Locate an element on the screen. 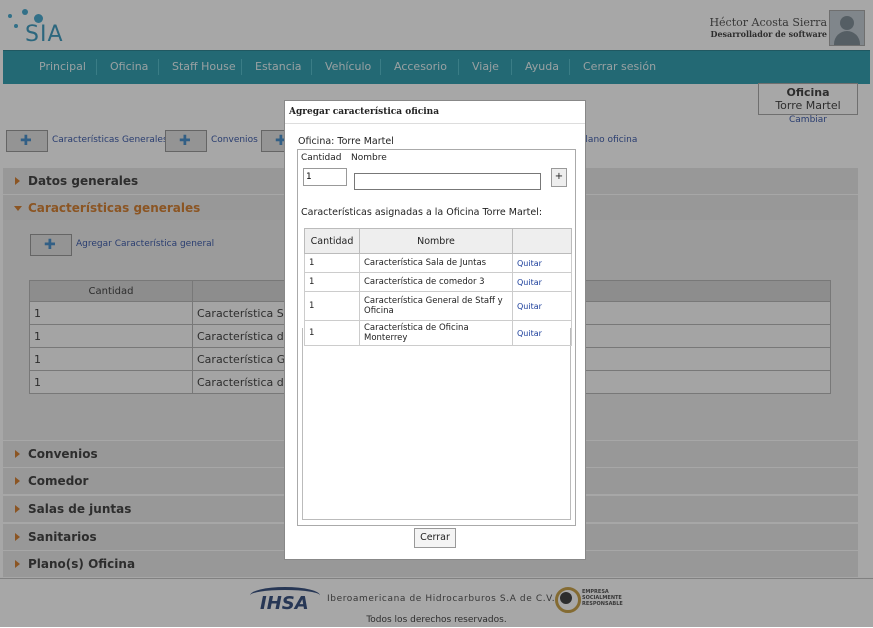 This screenshot has height=628, width=873. table-row: 1 Característica de comedor 3 Quitar is located at coordinates (438, 282).